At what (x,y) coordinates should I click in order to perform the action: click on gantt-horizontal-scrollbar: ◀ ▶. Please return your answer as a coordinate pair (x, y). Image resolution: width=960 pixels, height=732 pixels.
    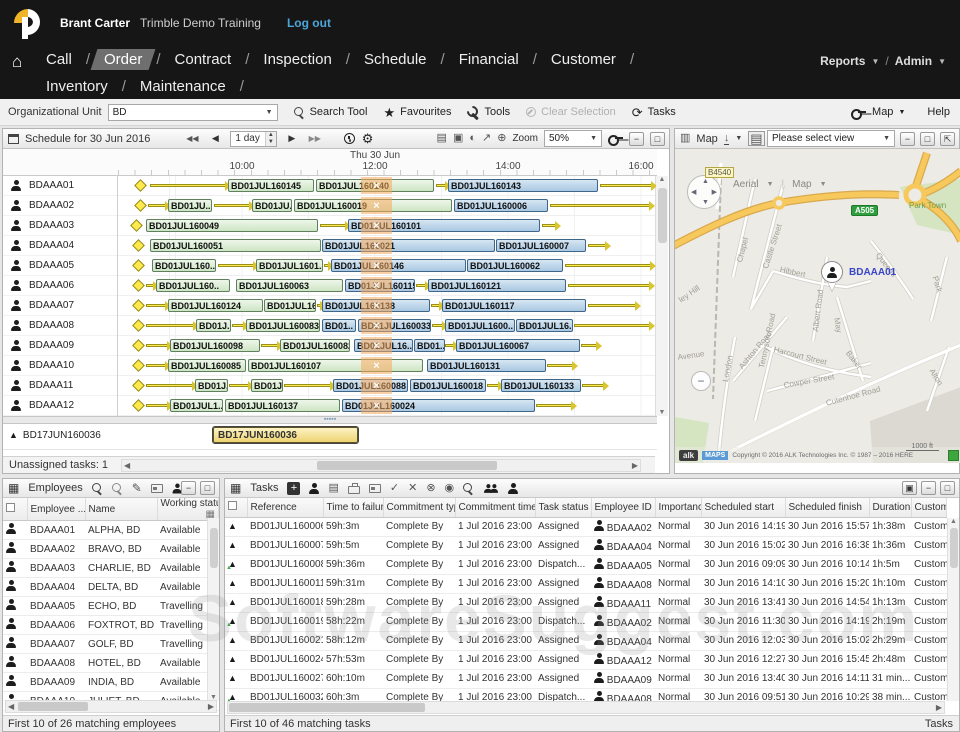
    Looking at the image, I should click on (381, 465).